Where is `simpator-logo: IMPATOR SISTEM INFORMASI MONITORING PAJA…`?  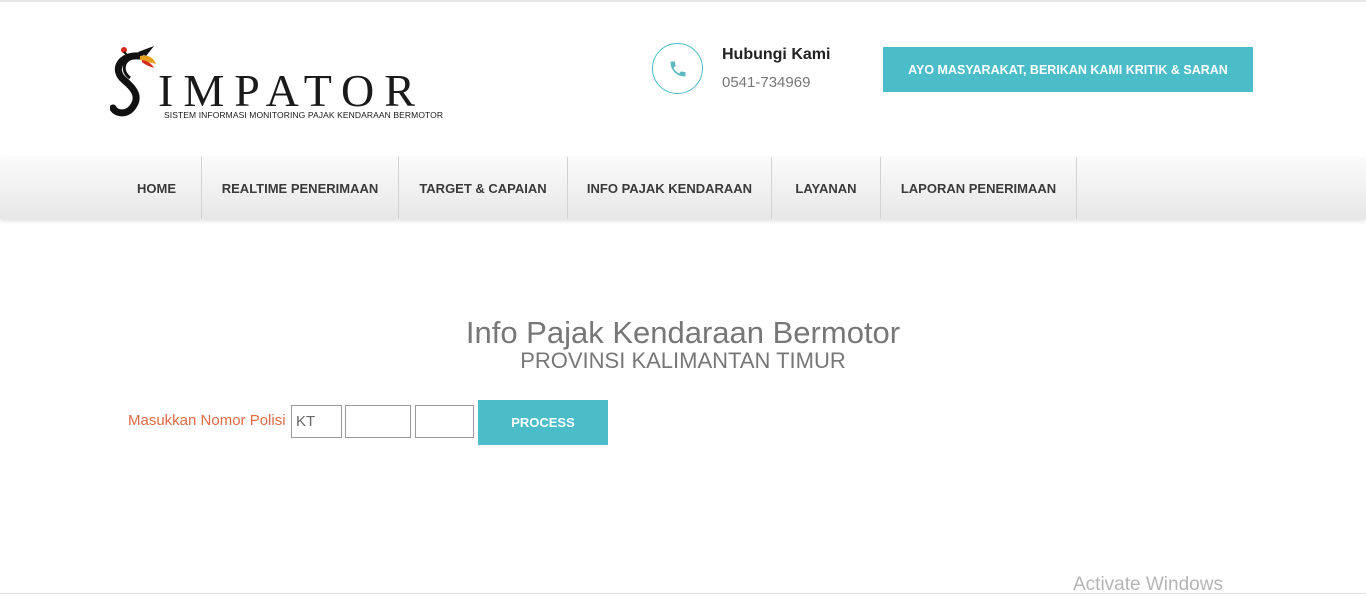 simpator-logo: IMPATOR SISTEM INFORMASI MONITORING PAJA… is located at coordinates (277, 83).